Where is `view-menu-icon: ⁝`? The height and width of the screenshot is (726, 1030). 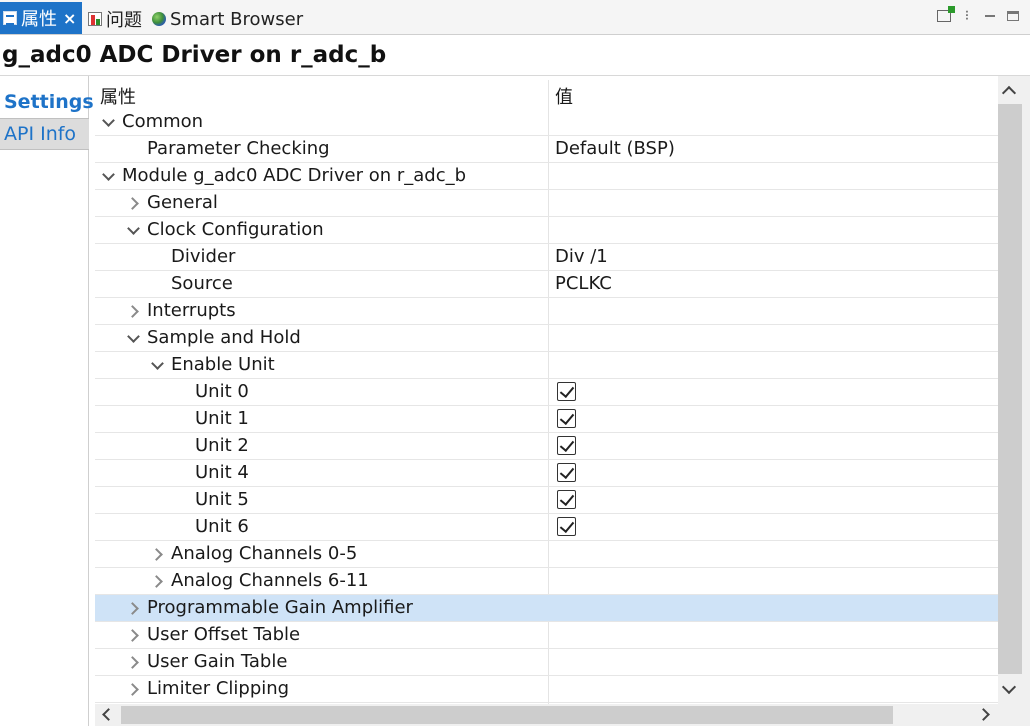
view-menu-icon: ⁝ is located at coordinates (967, 16).